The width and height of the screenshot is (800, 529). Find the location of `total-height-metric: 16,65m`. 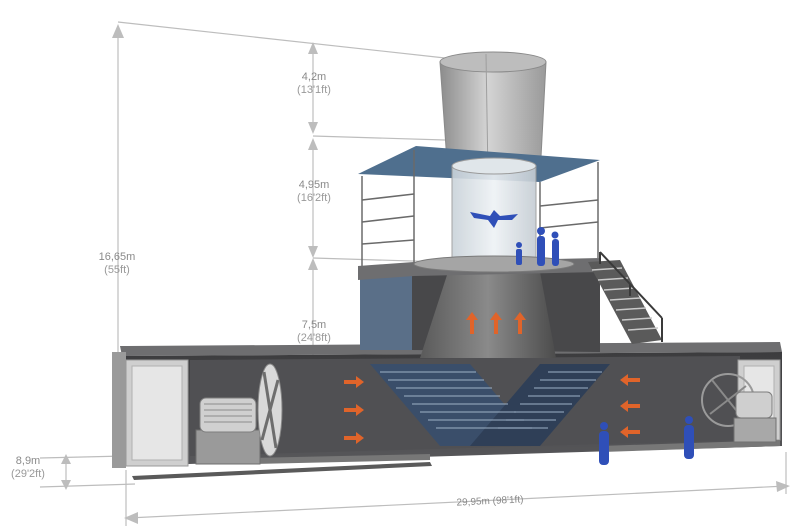

total-height-metric: 16,65m is located at coordinates (117, 257).